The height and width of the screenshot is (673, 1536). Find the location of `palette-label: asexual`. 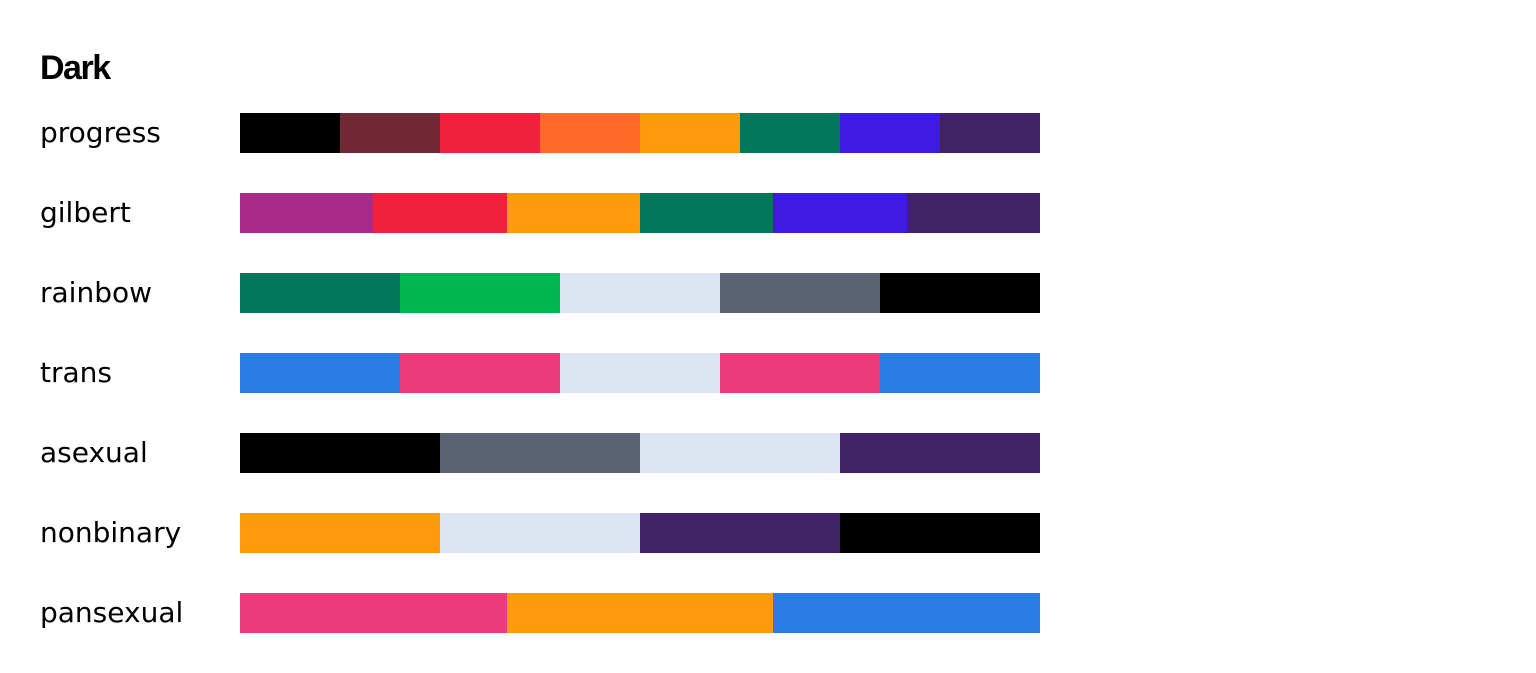

palette-label: asexual is located at coordinates (94, 452).